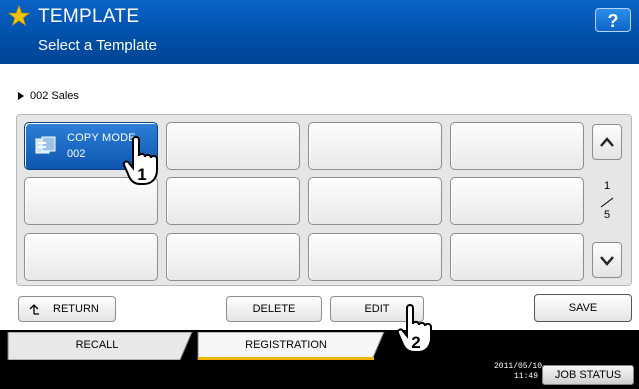  I want to click on chevron-down-icon, so click(607, 261).